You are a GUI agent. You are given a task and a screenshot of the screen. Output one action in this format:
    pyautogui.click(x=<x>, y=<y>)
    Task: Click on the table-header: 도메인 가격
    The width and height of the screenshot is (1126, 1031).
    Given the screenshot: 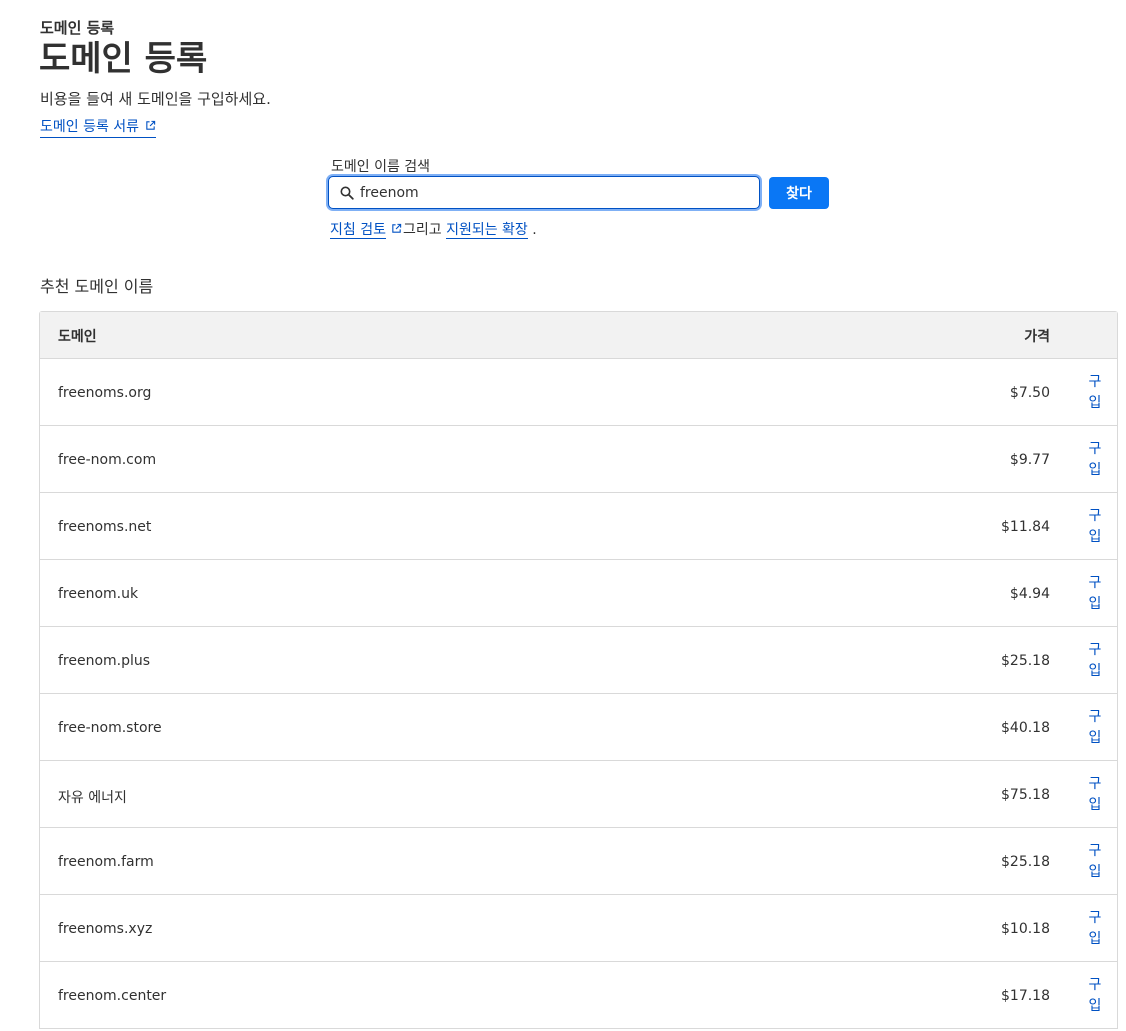 What is the action you would take?
    pyautogui.click(x=578, y=335)
    